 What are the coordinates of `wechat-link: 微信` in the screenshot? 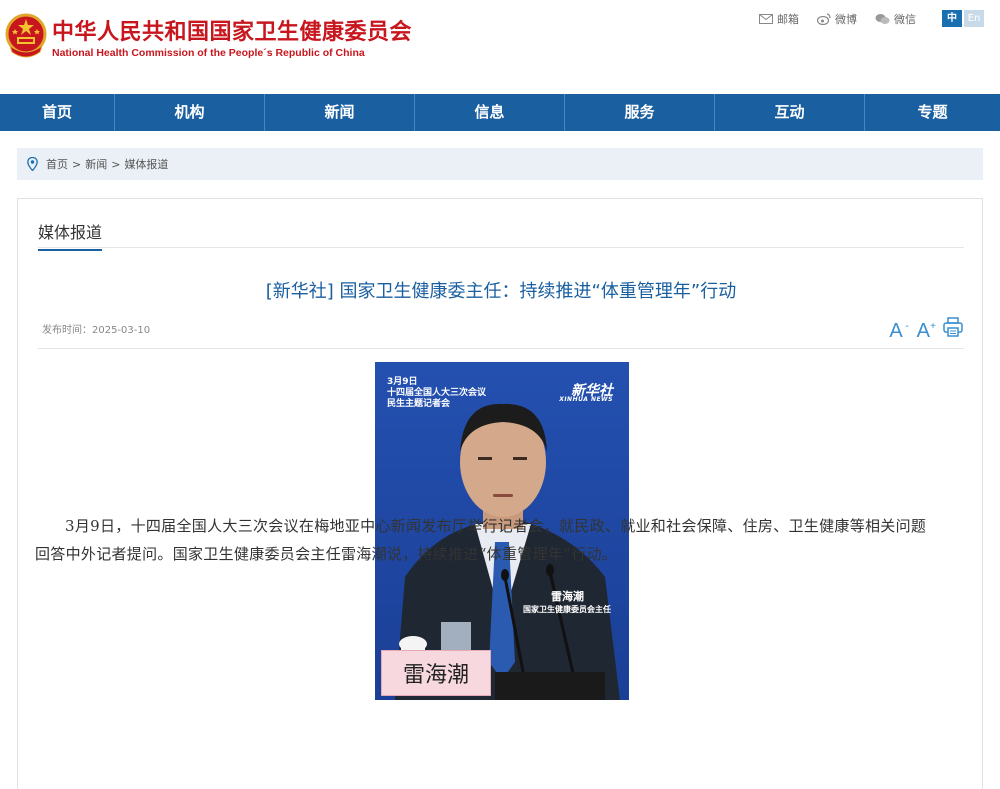 It's located at (895, 19).